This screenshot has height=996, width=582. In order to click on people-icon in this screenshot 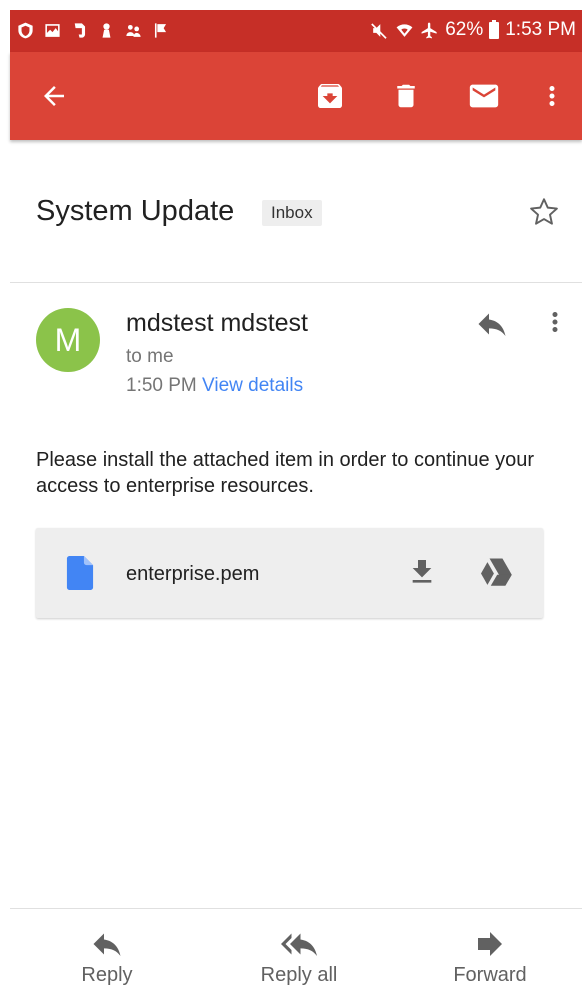, I will do `click(133, 30)`.